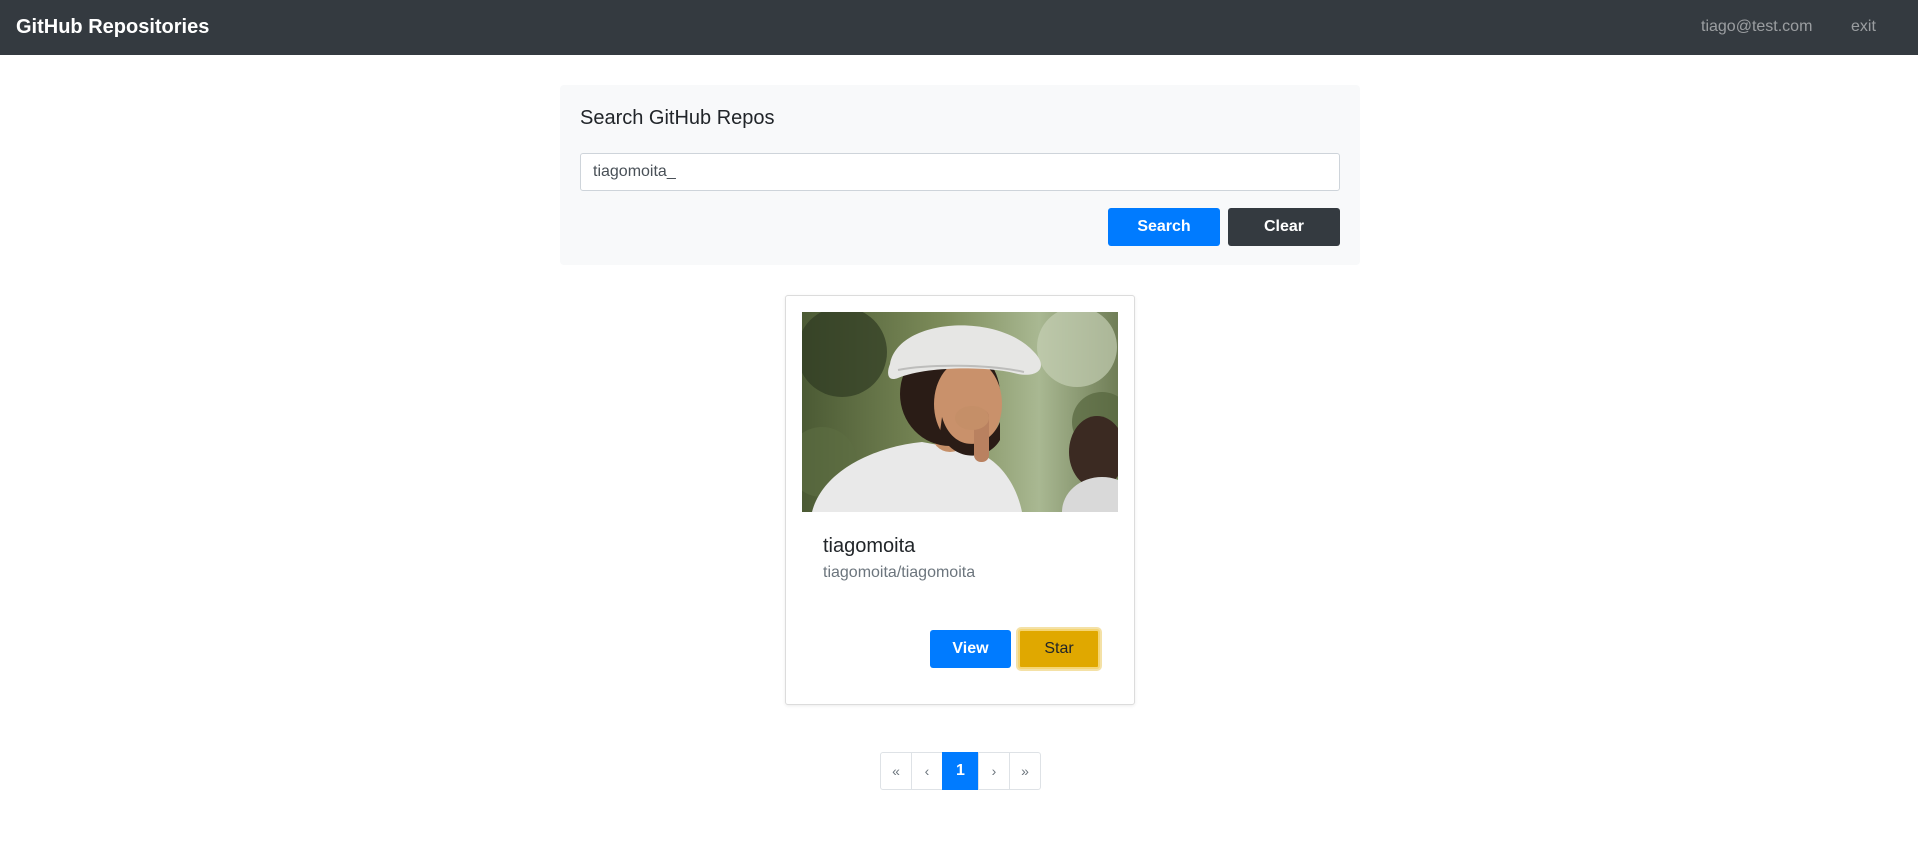 The image size is (1918, 863). Describe the element at coordinates (1164, 227) in the screenshot. I see `search-button: Search` at that location.